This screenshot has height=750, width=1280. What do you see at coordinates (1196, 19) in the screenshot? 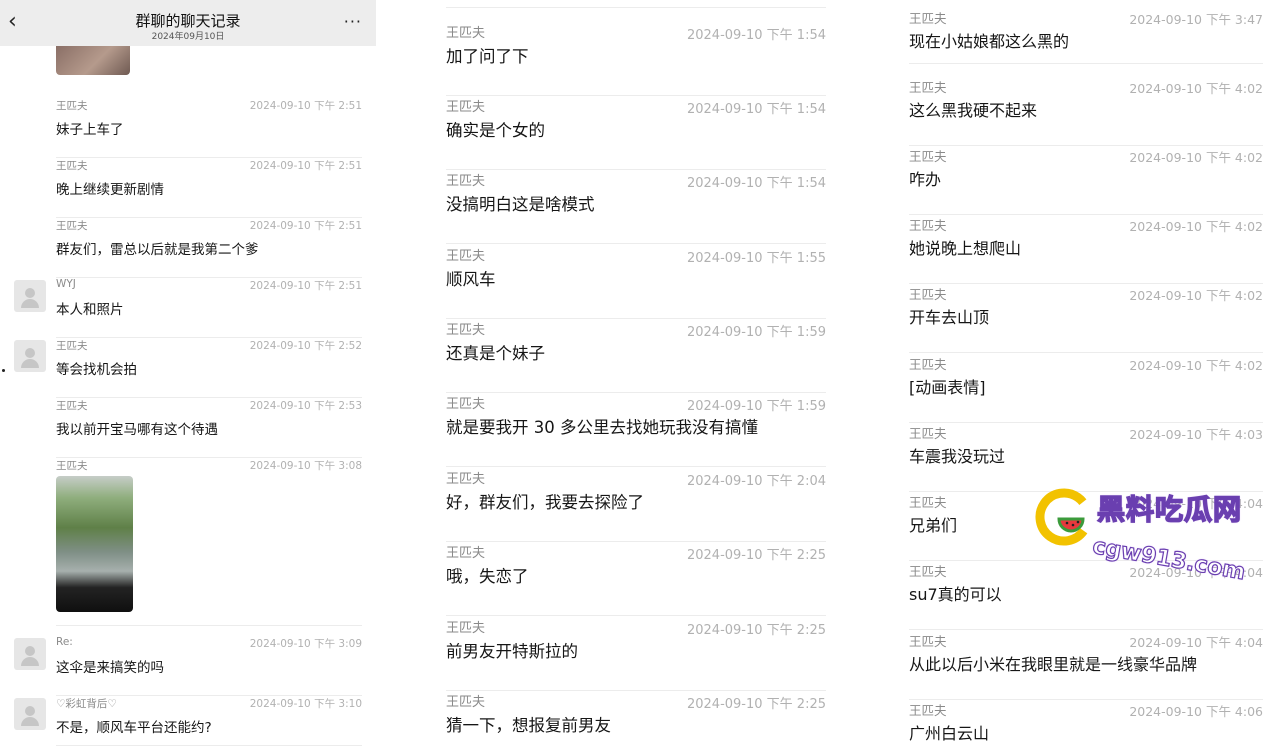
I see `message-time: 2024-09-10 下午 3:47` at bounding box center [1196, 19].